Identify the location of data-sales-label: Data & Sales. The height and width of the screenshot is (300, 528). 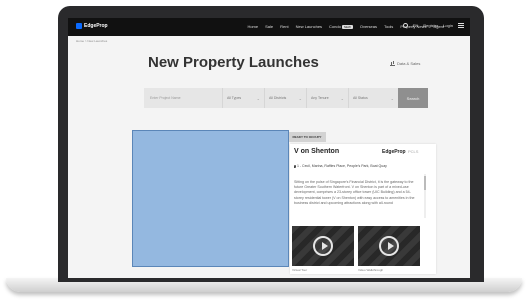
(409, 63).